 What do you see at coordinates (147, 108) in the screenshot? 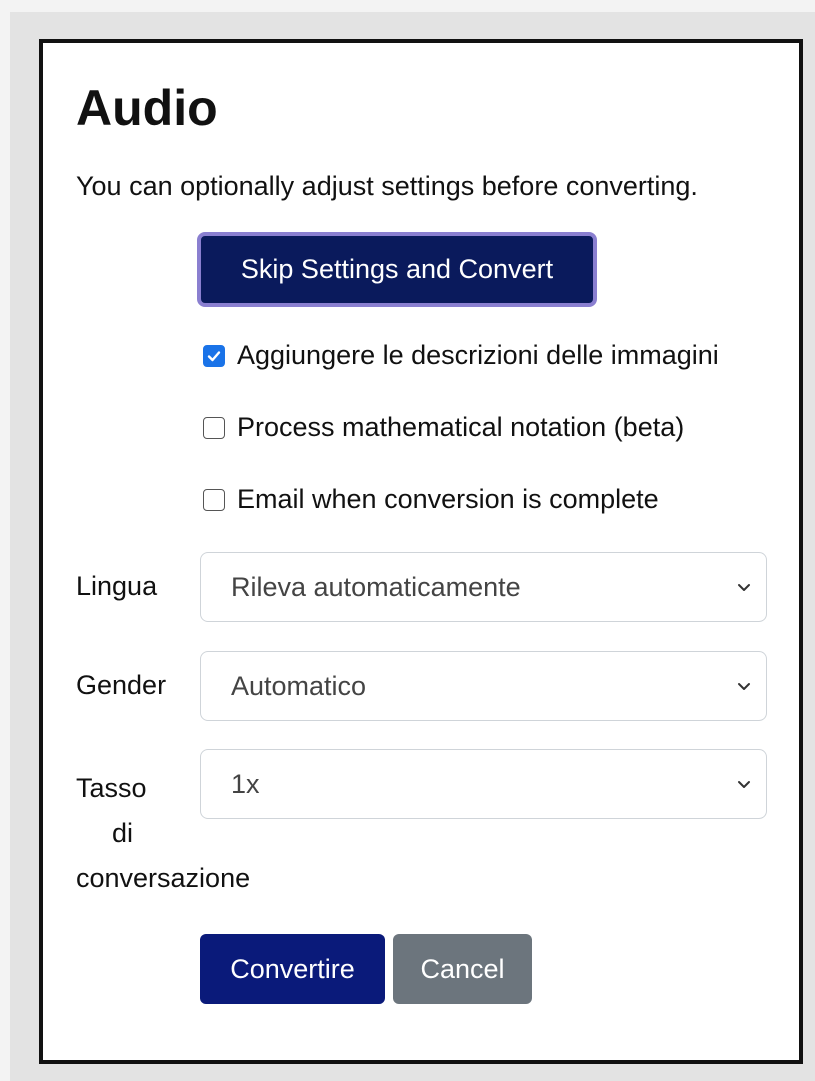
I see `dialog-title: Audio` at bounding box center [147, 108].